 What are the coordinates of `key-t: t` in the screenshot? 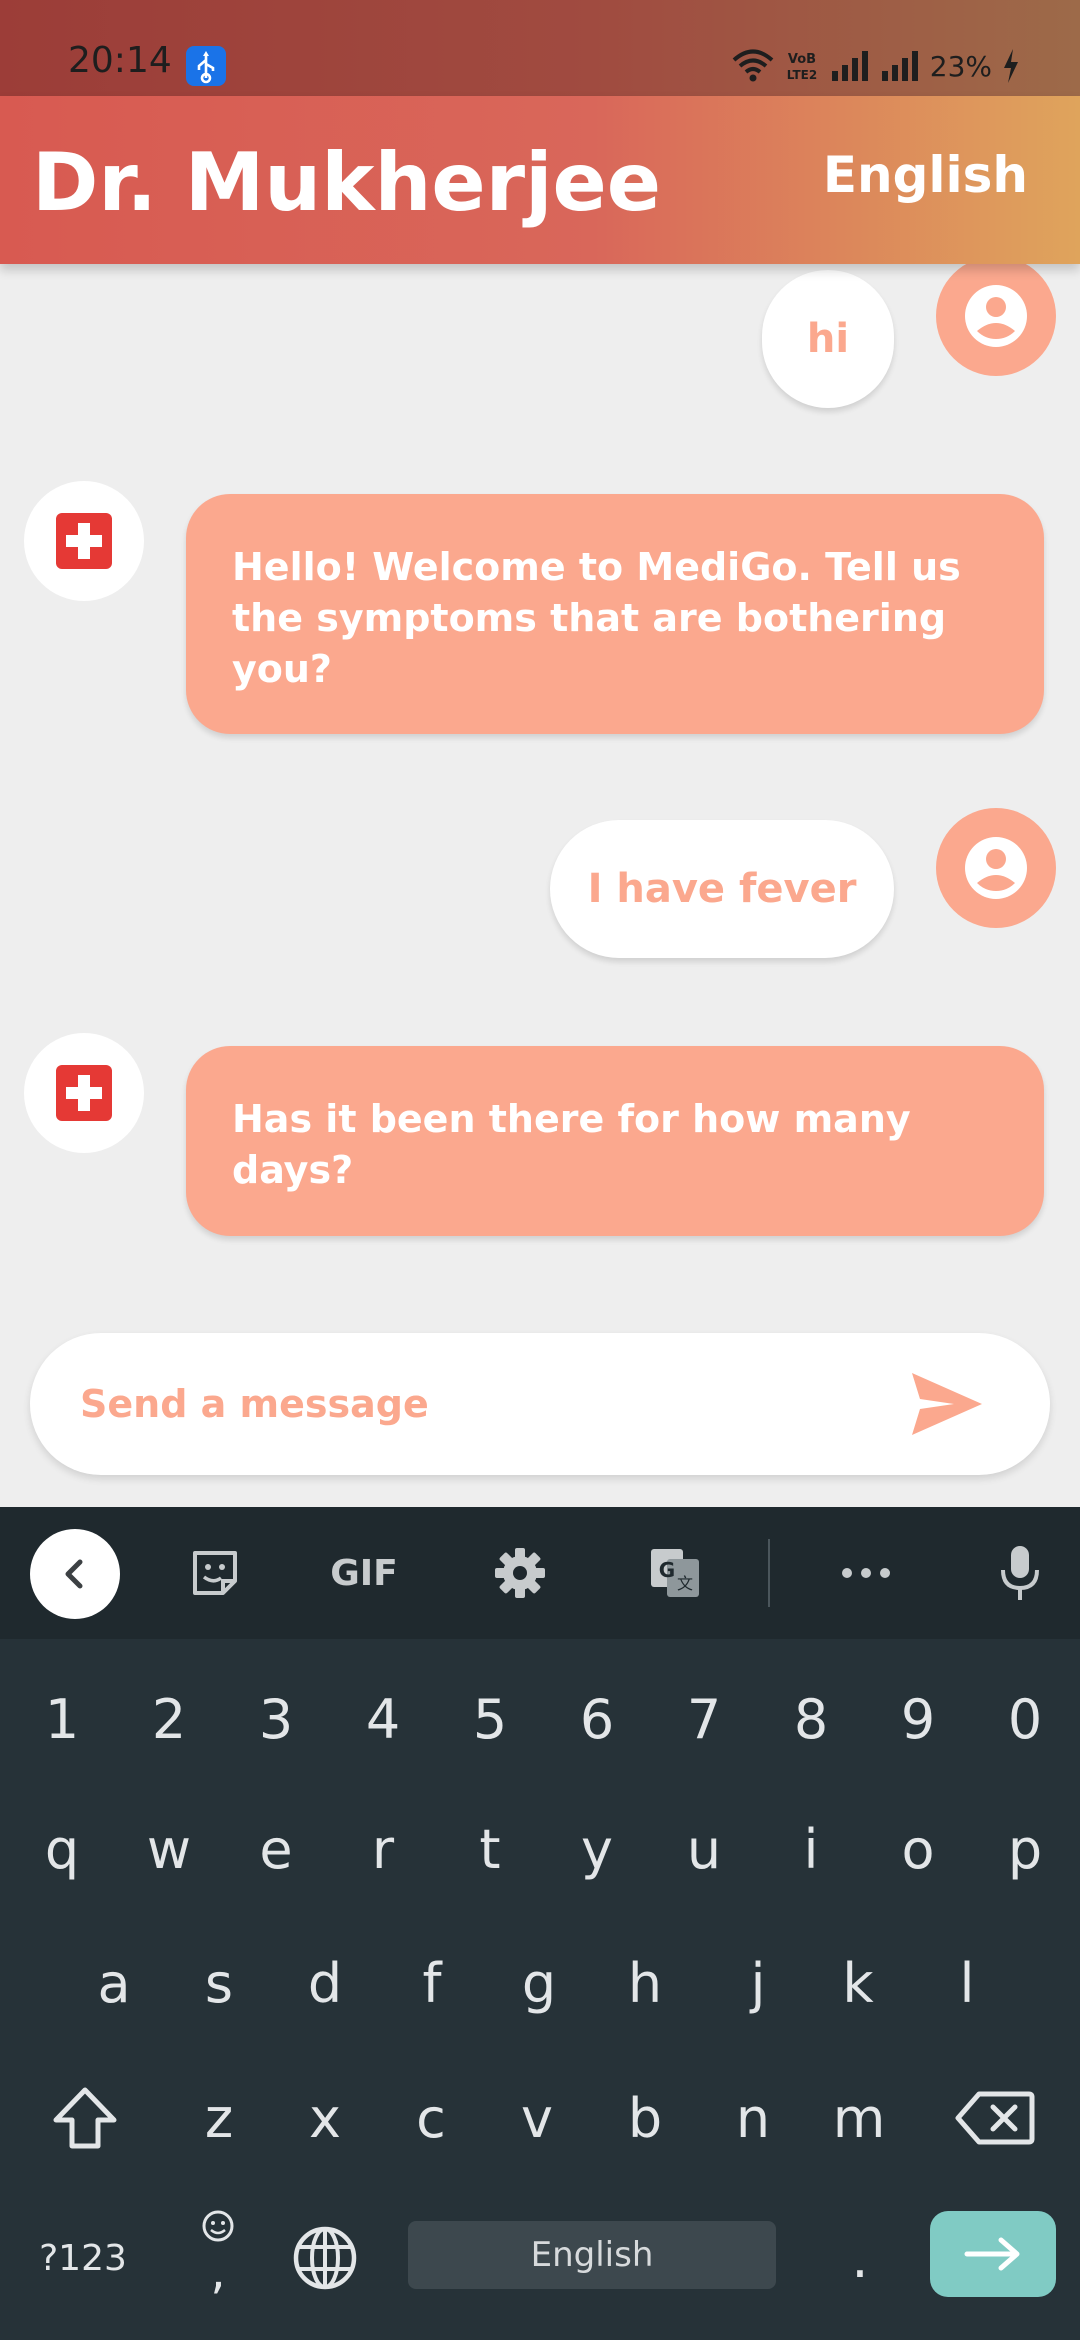 It's located at (490, 1849).